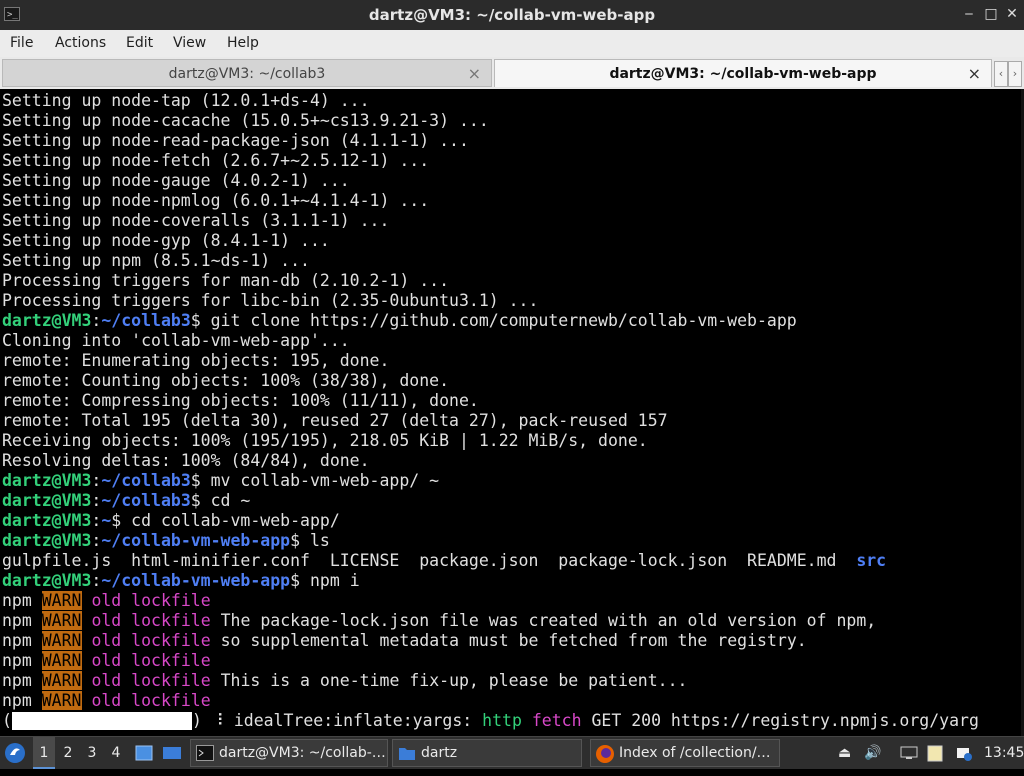 Image resolution: width=1024 pixels, height=776 pixels. What do you see at coordinates (1001, 74) in the screenshot?
I see `tab-scroll-left-icon: ‹` at bounding box center [1001, 74].